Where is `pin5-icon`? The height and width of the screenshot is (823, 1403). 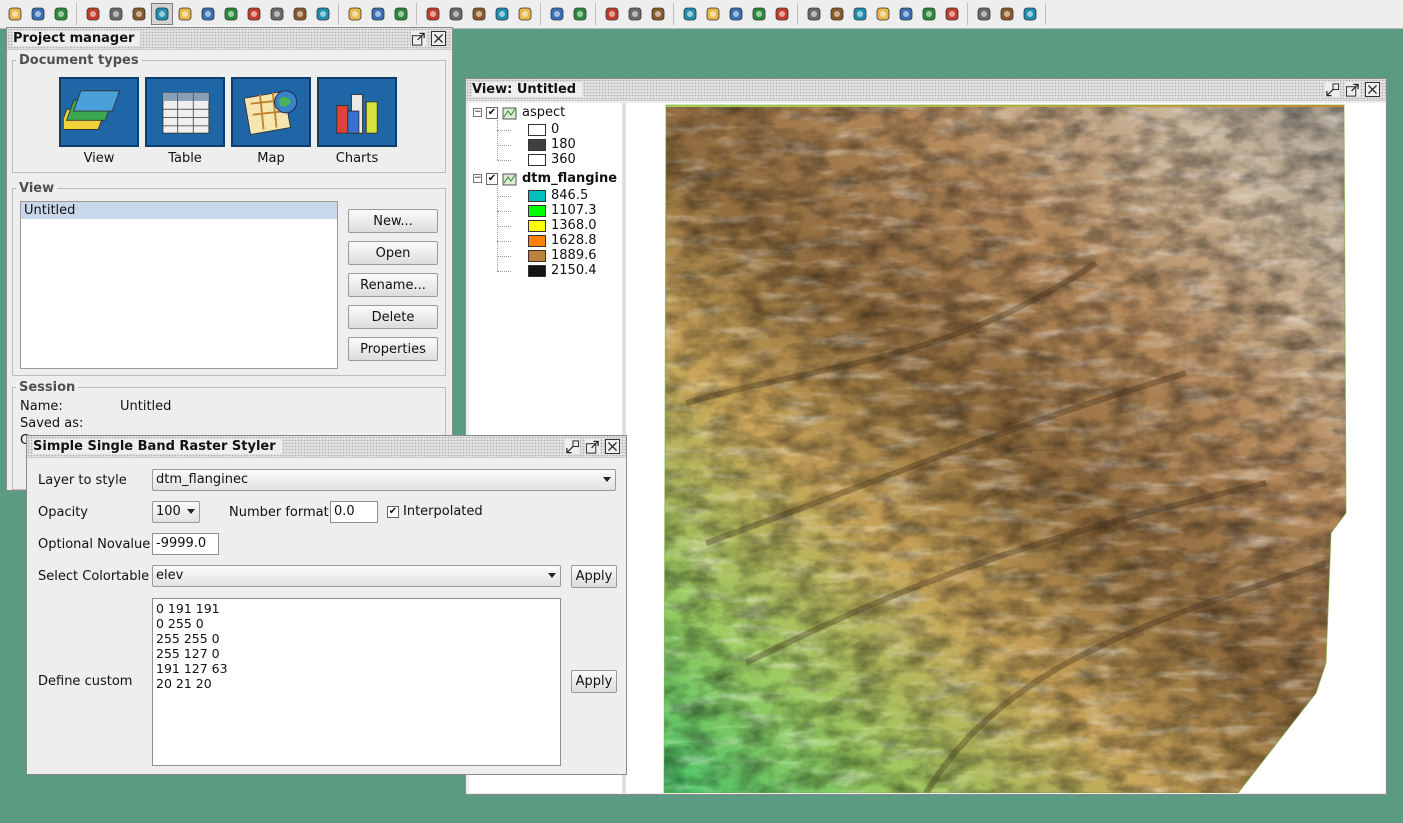
pin5-icon is located at coordinates (929, 14).